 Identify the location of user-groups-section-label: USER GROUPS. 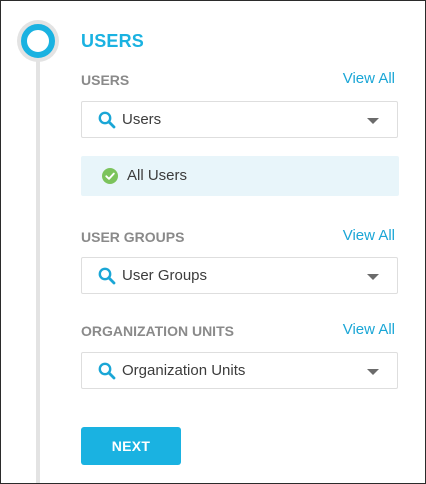
(133, 237).